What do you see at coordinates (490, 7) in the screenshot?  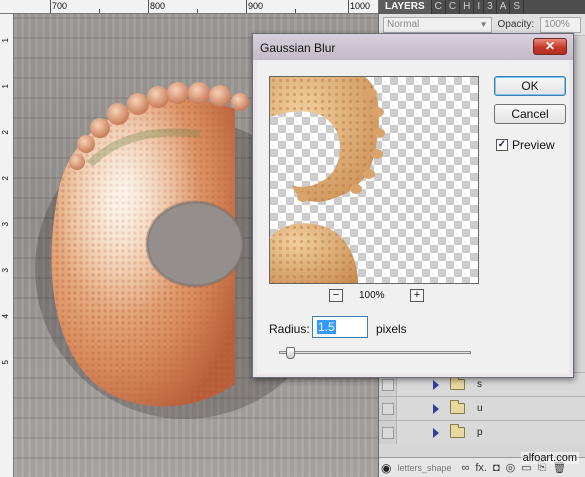 I see `tab-3d: 3` at bounding box center [490, 7].